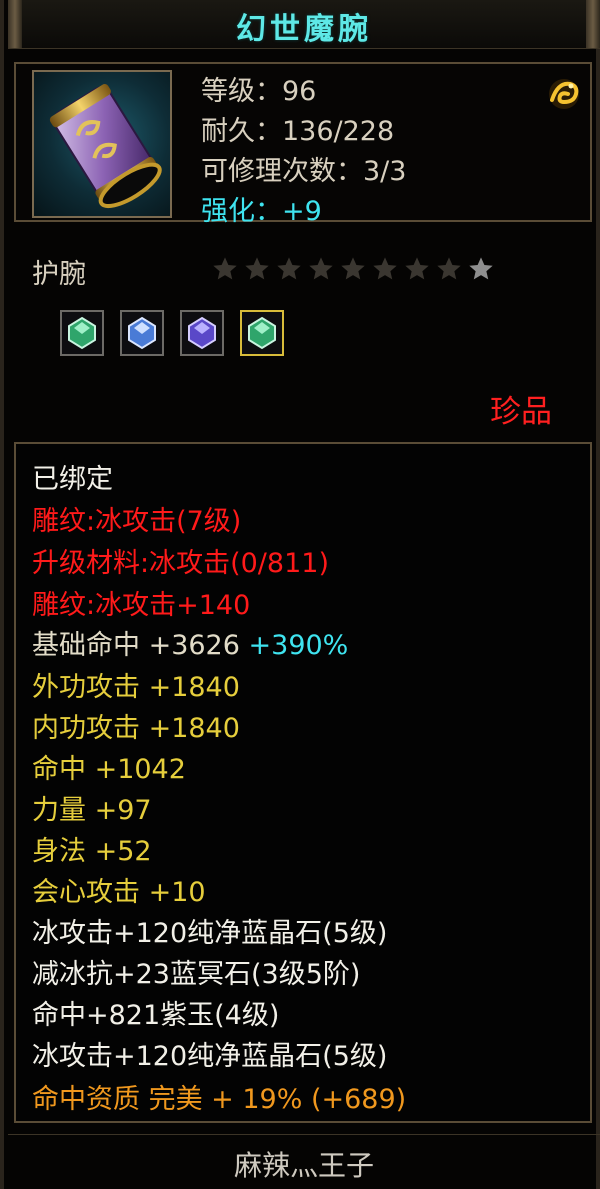  Describe the element at coordinates (521, 412) in the screenshot. I see `rarity-label: 珍品` at that location.